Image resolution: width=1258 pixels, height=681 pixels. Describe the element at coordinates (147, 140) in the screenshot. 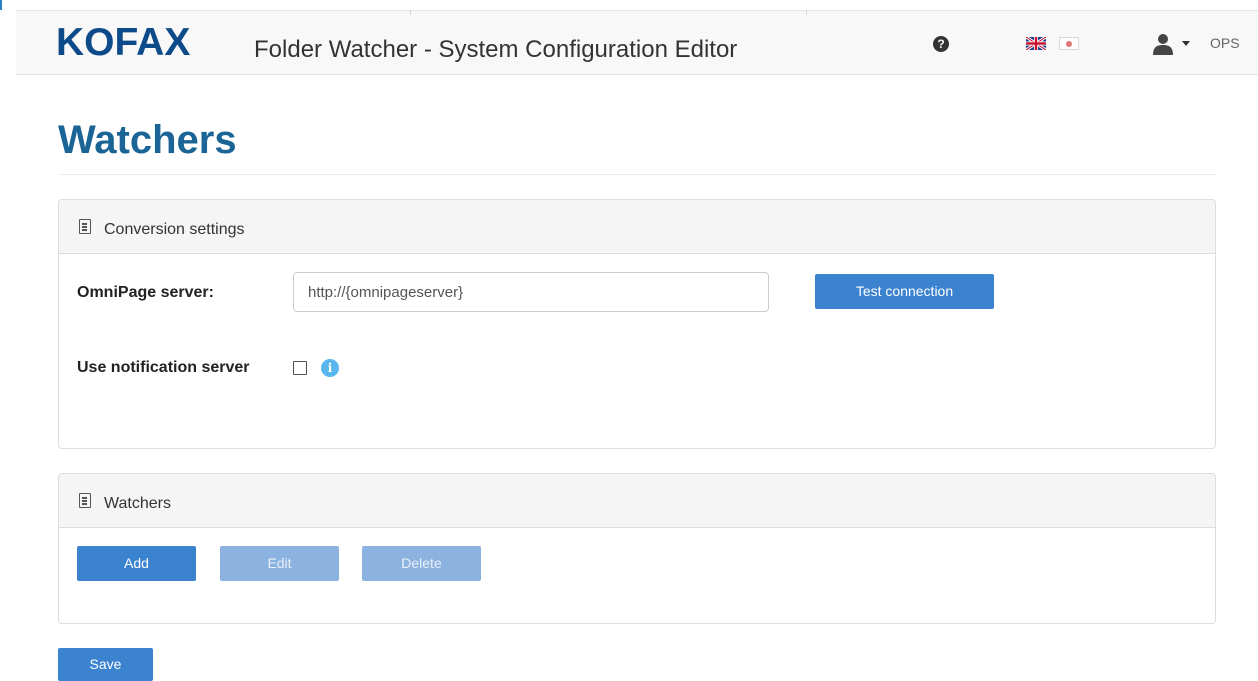

I see `page-title: Watchers` at that location.